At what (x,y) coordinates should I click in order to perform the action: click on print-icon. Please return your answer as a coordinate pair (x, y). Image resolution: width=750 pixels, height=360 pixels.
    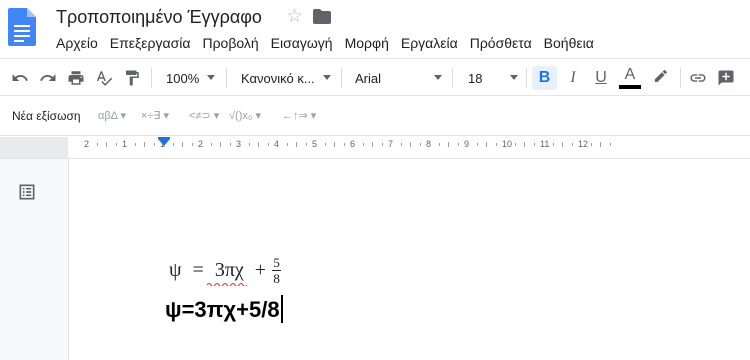
    Looking at the image, I should click on (76, 78).